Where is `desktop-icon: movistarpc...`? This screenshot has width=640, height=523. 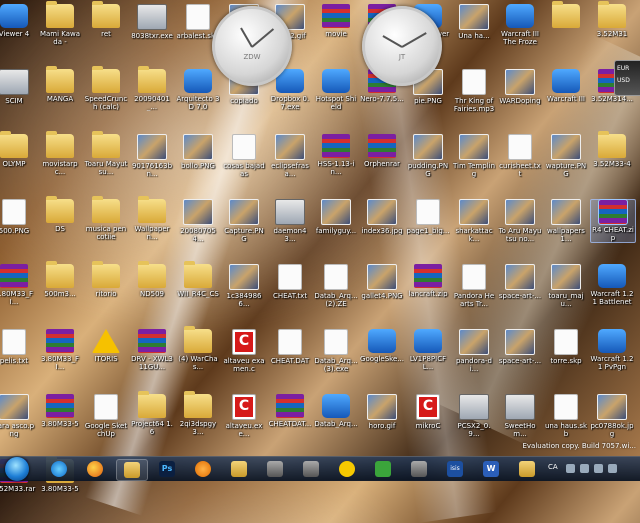
desktop-icon: movistarpc... is located at coordinates (60, 153).